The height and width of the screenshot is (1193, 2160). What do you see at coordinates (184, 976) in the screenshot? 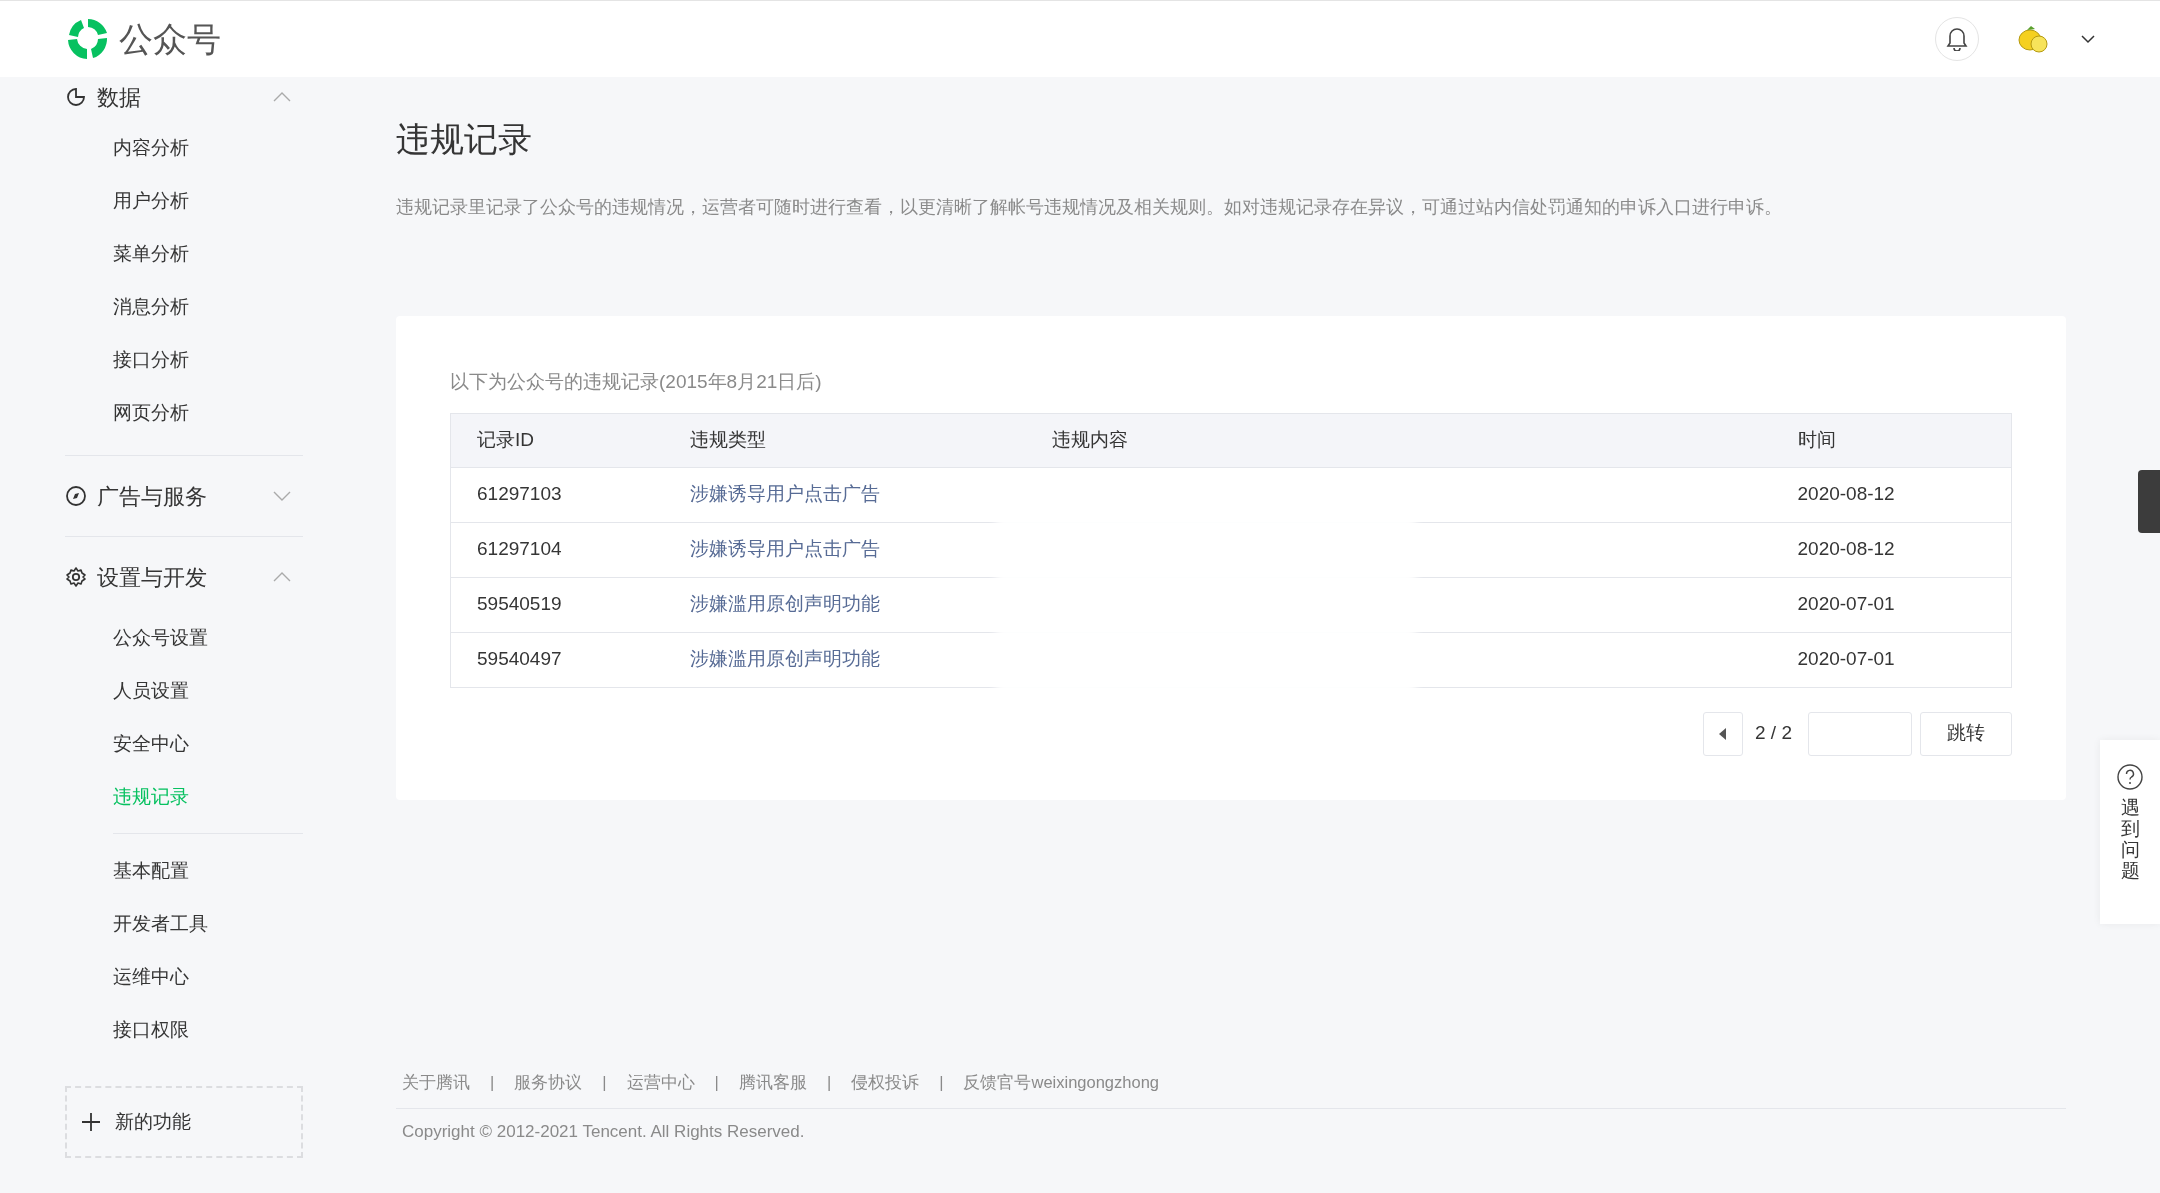
I see `sidebar-item: 运维中心` at bounding box center [184, 976].